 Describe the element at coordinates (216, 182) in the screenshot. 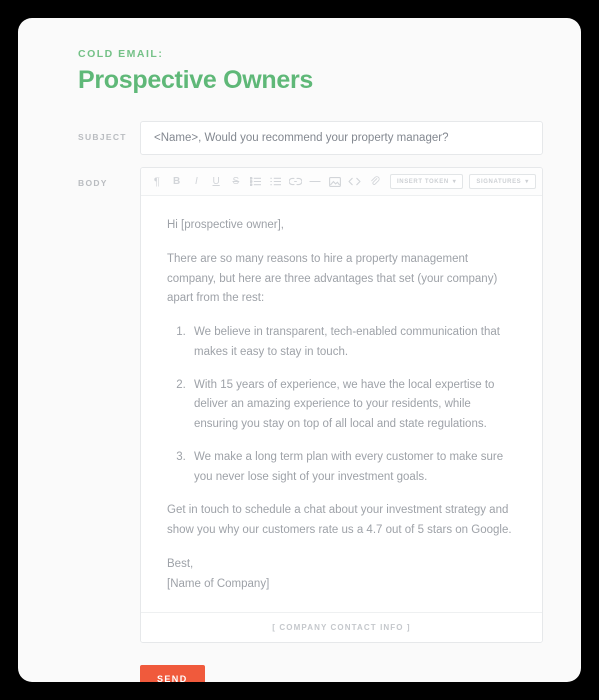

I see `underline-icon: U` at that location.